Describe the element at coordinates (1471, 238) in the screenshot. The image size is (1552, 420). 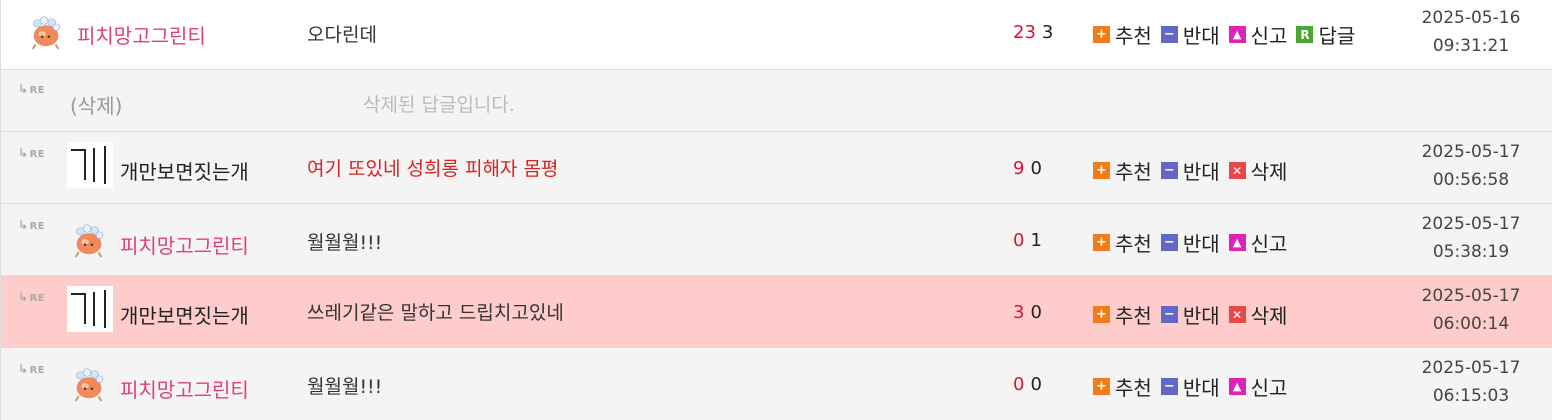
I see `comment-datetime: 2025-05-17 05:38:19` at that location.